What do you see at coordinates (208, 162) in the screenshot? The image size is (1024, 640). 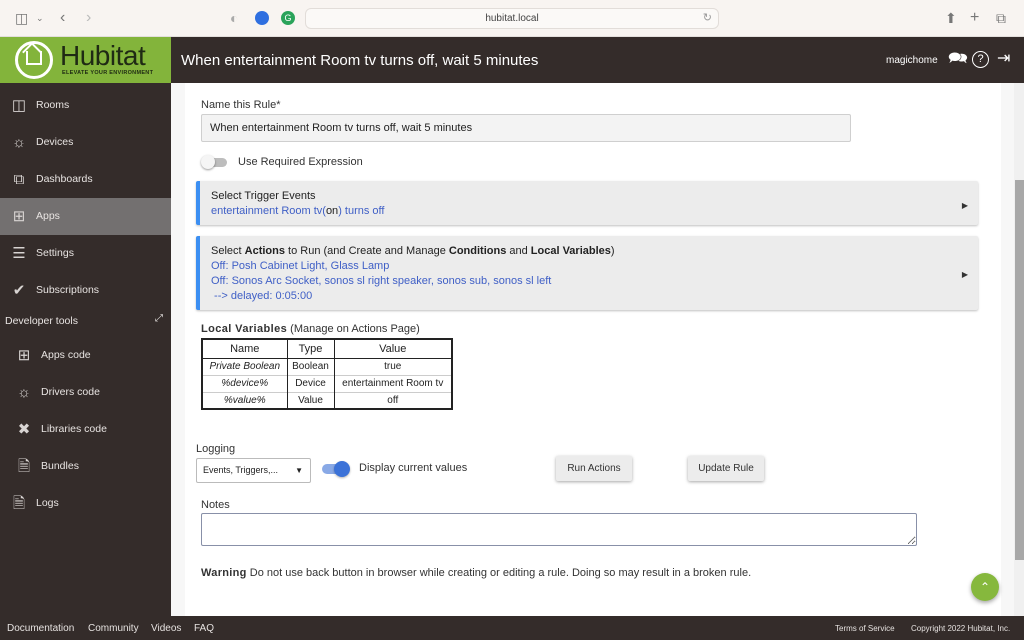 I see `toggle-knob` at bounding box center [208, 162].